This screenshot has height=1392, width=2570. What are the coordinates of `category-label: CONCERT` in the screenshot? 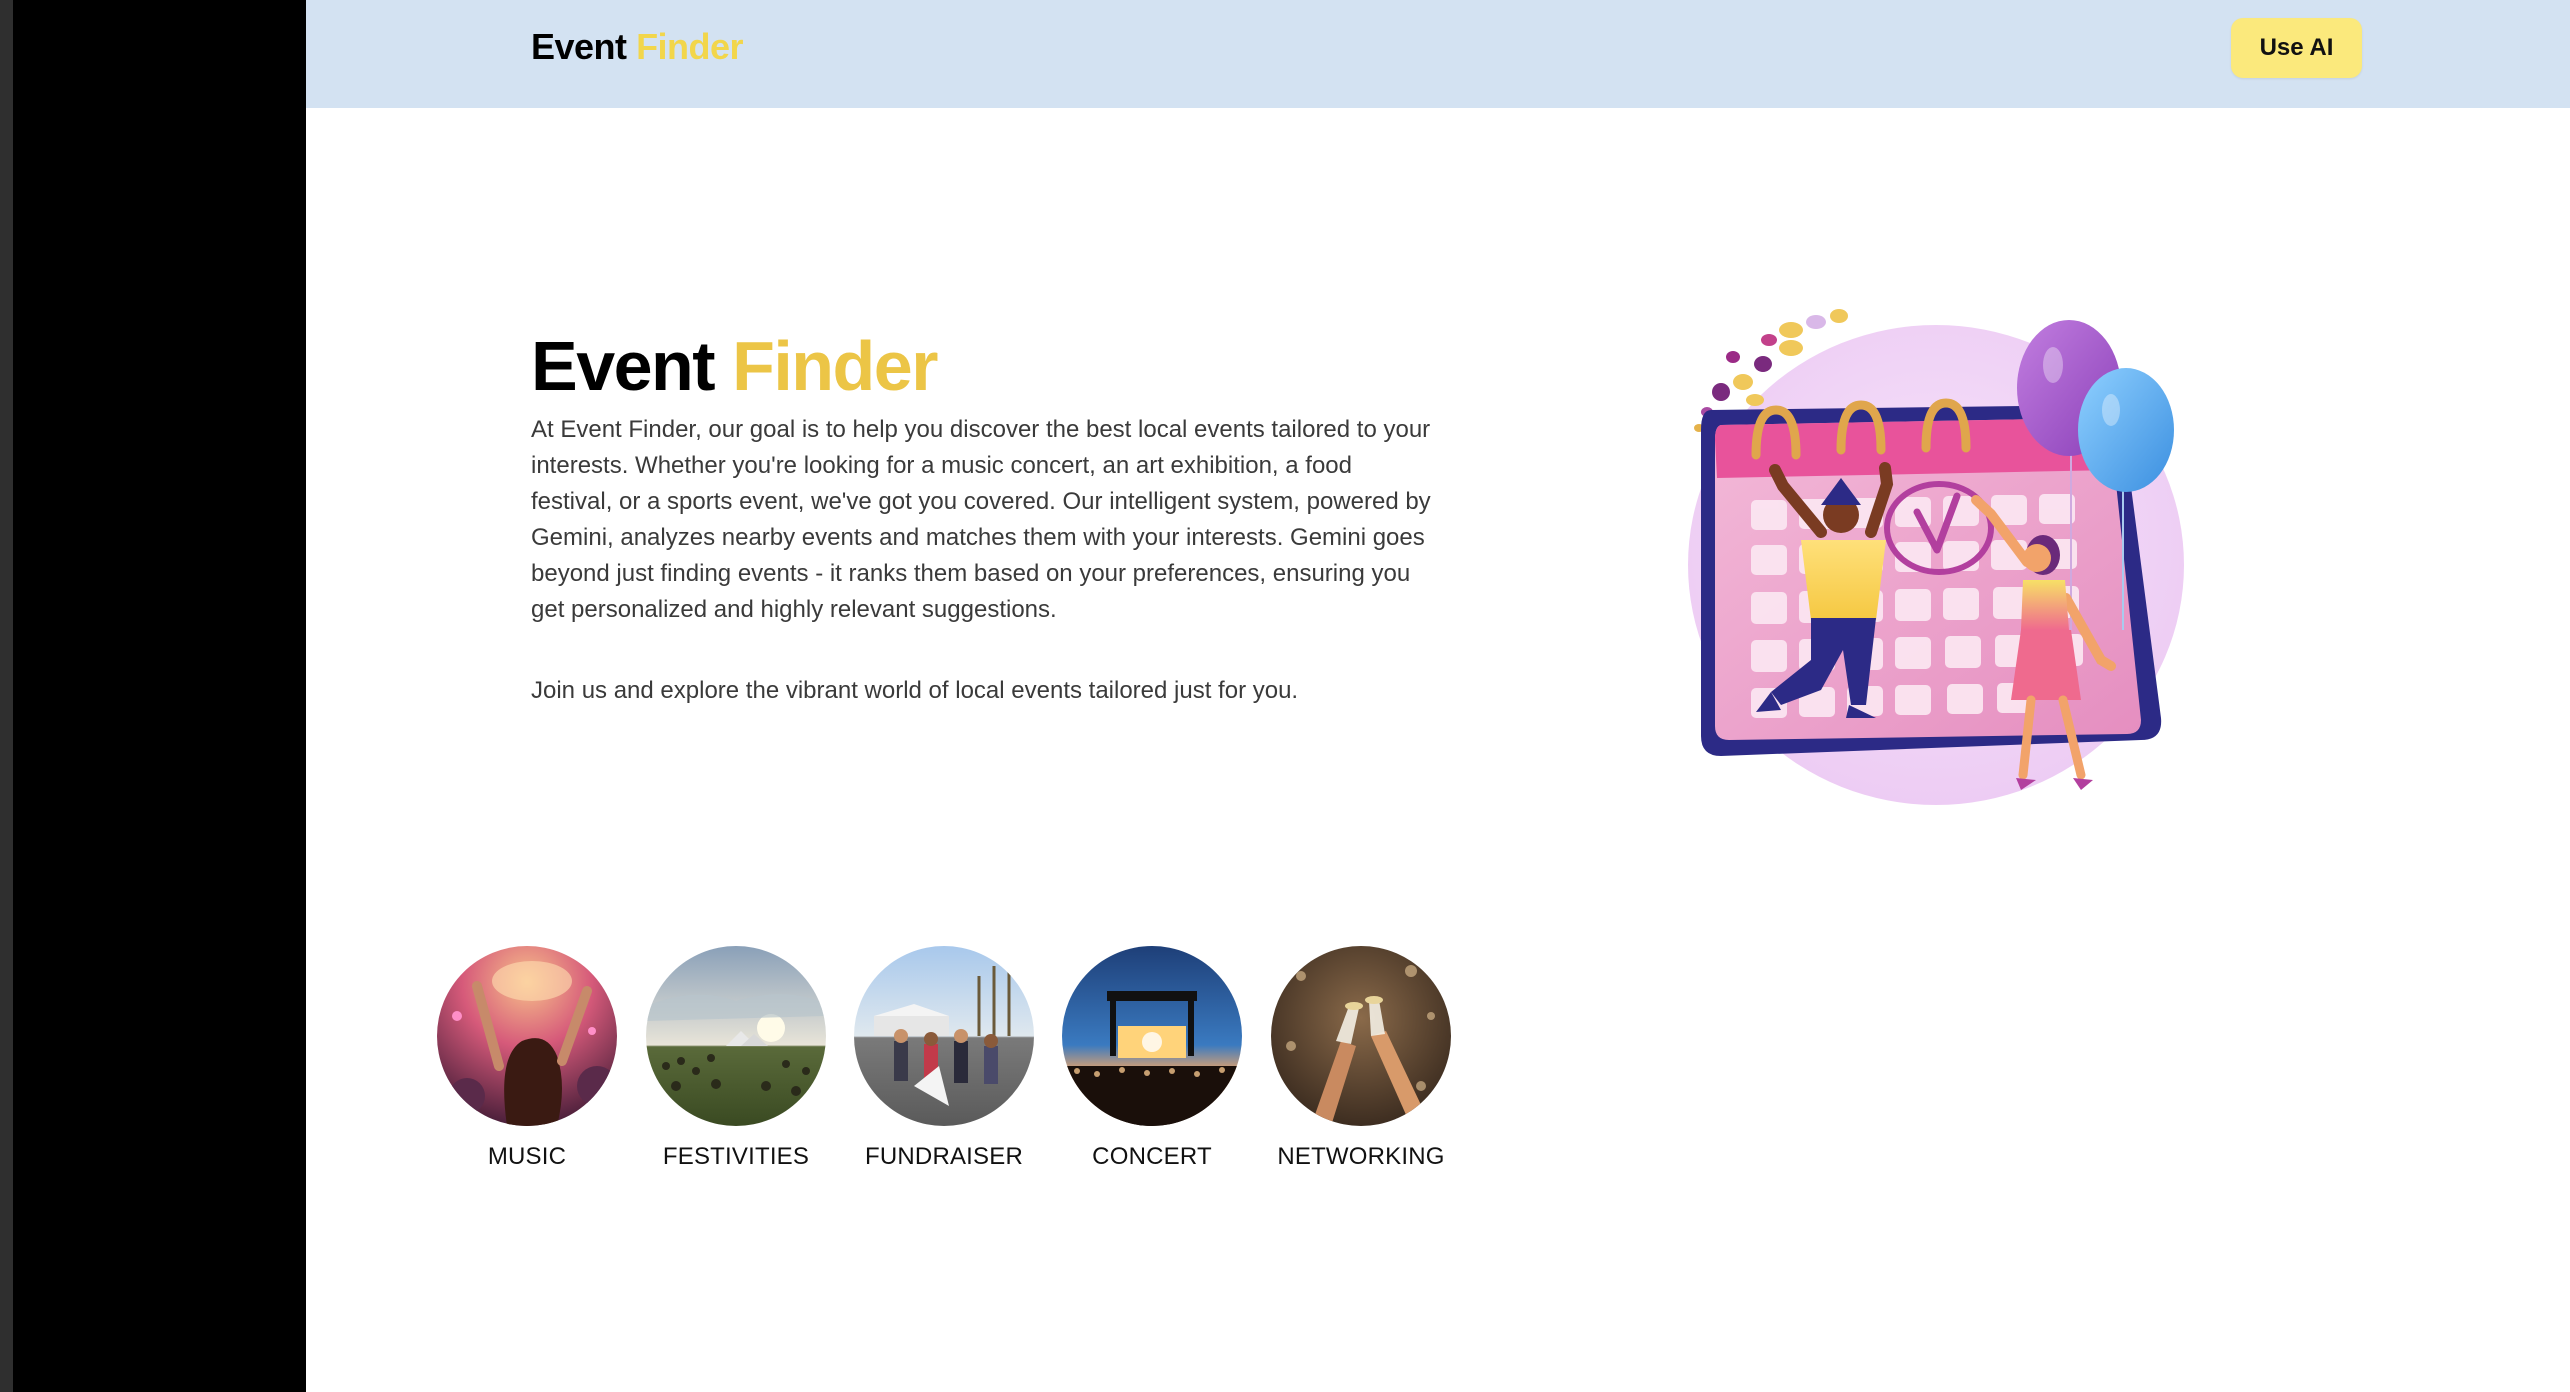 It's located at (1152, 1156).